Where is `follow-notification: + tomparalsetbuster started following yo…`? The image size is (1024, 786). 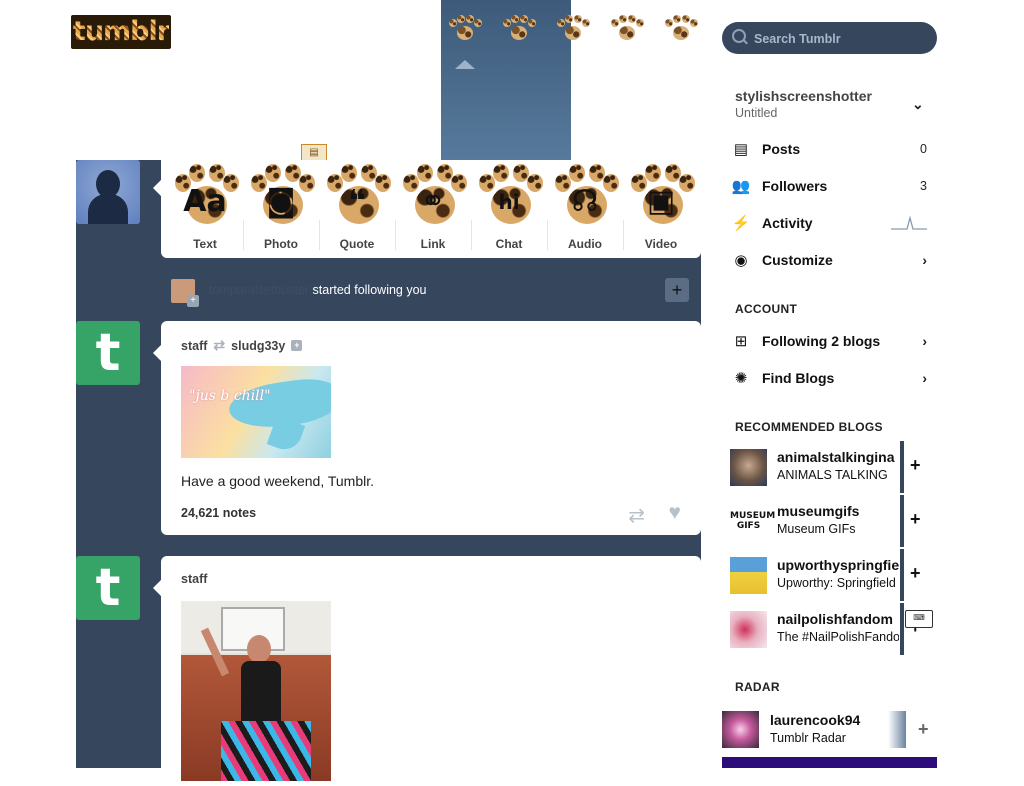 follow-notification: + tomparalsetbuster started following yo… is located at coordinates (431, 292).